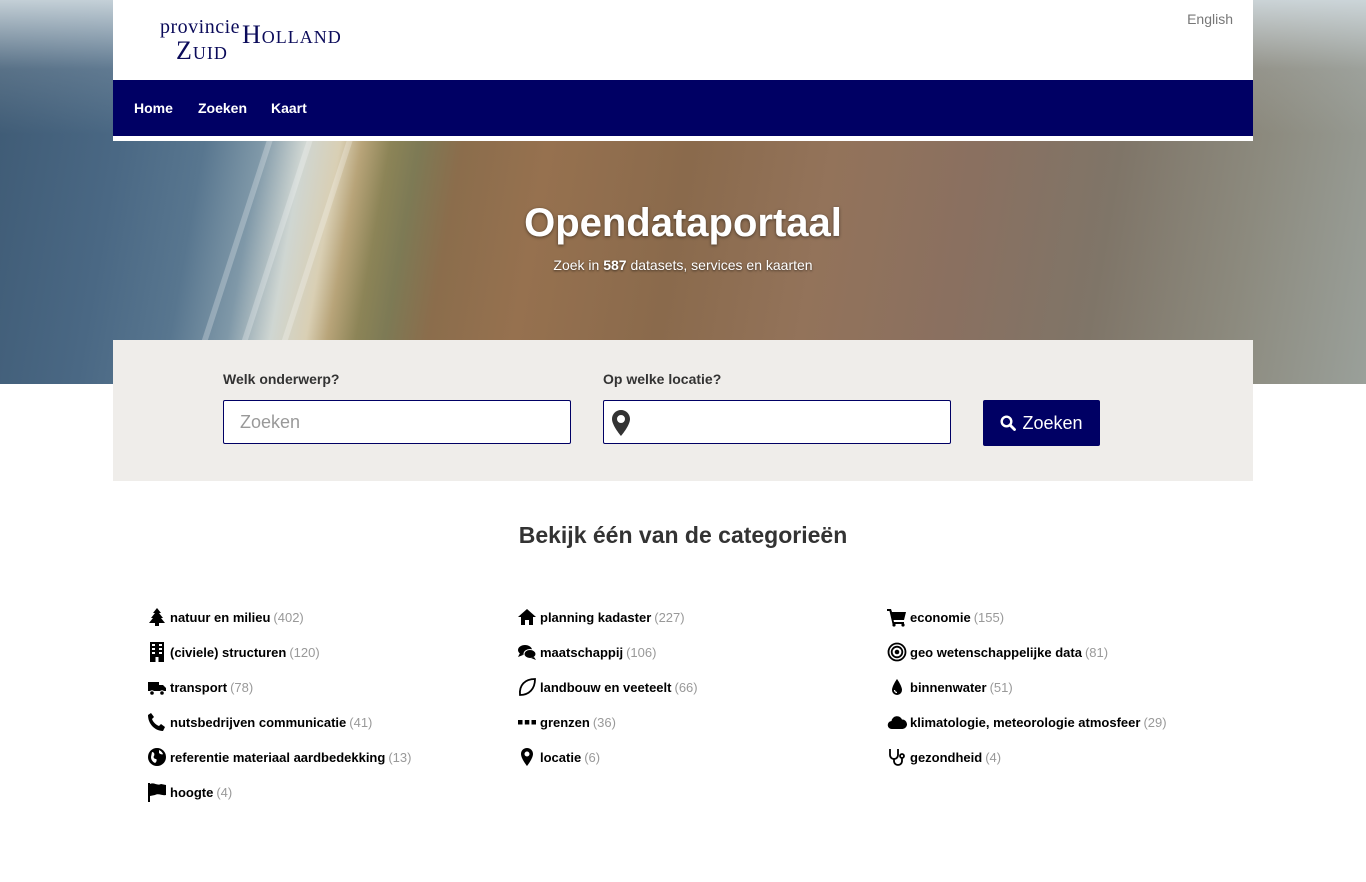  Describe the element at coordinates (1008, 423) in the screenshot. I see `search-icon` at that location.